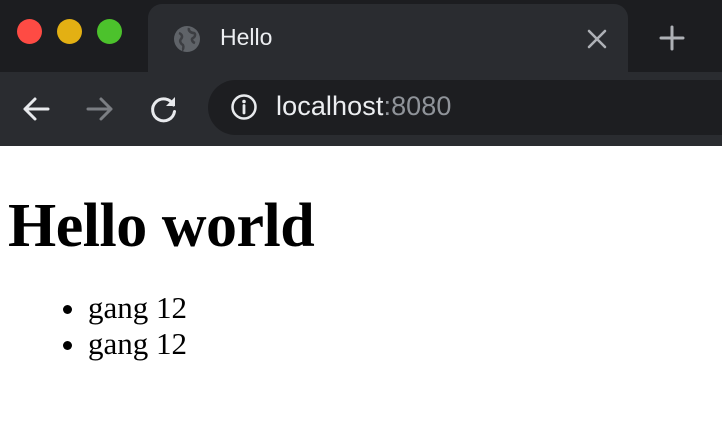 Image resolution: width=722 pixels, height=430 pixels. Describe the element at coordinates (29, 31) in the screenshot. I see `close-window-button` at that location.